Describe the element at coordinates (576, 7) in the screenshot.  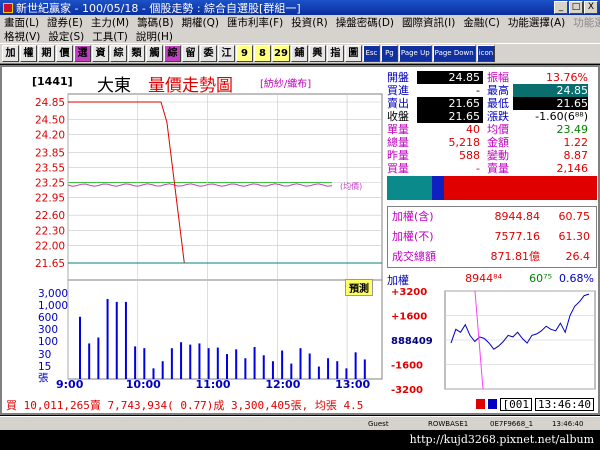
I see `maximize-button: □` at that location.